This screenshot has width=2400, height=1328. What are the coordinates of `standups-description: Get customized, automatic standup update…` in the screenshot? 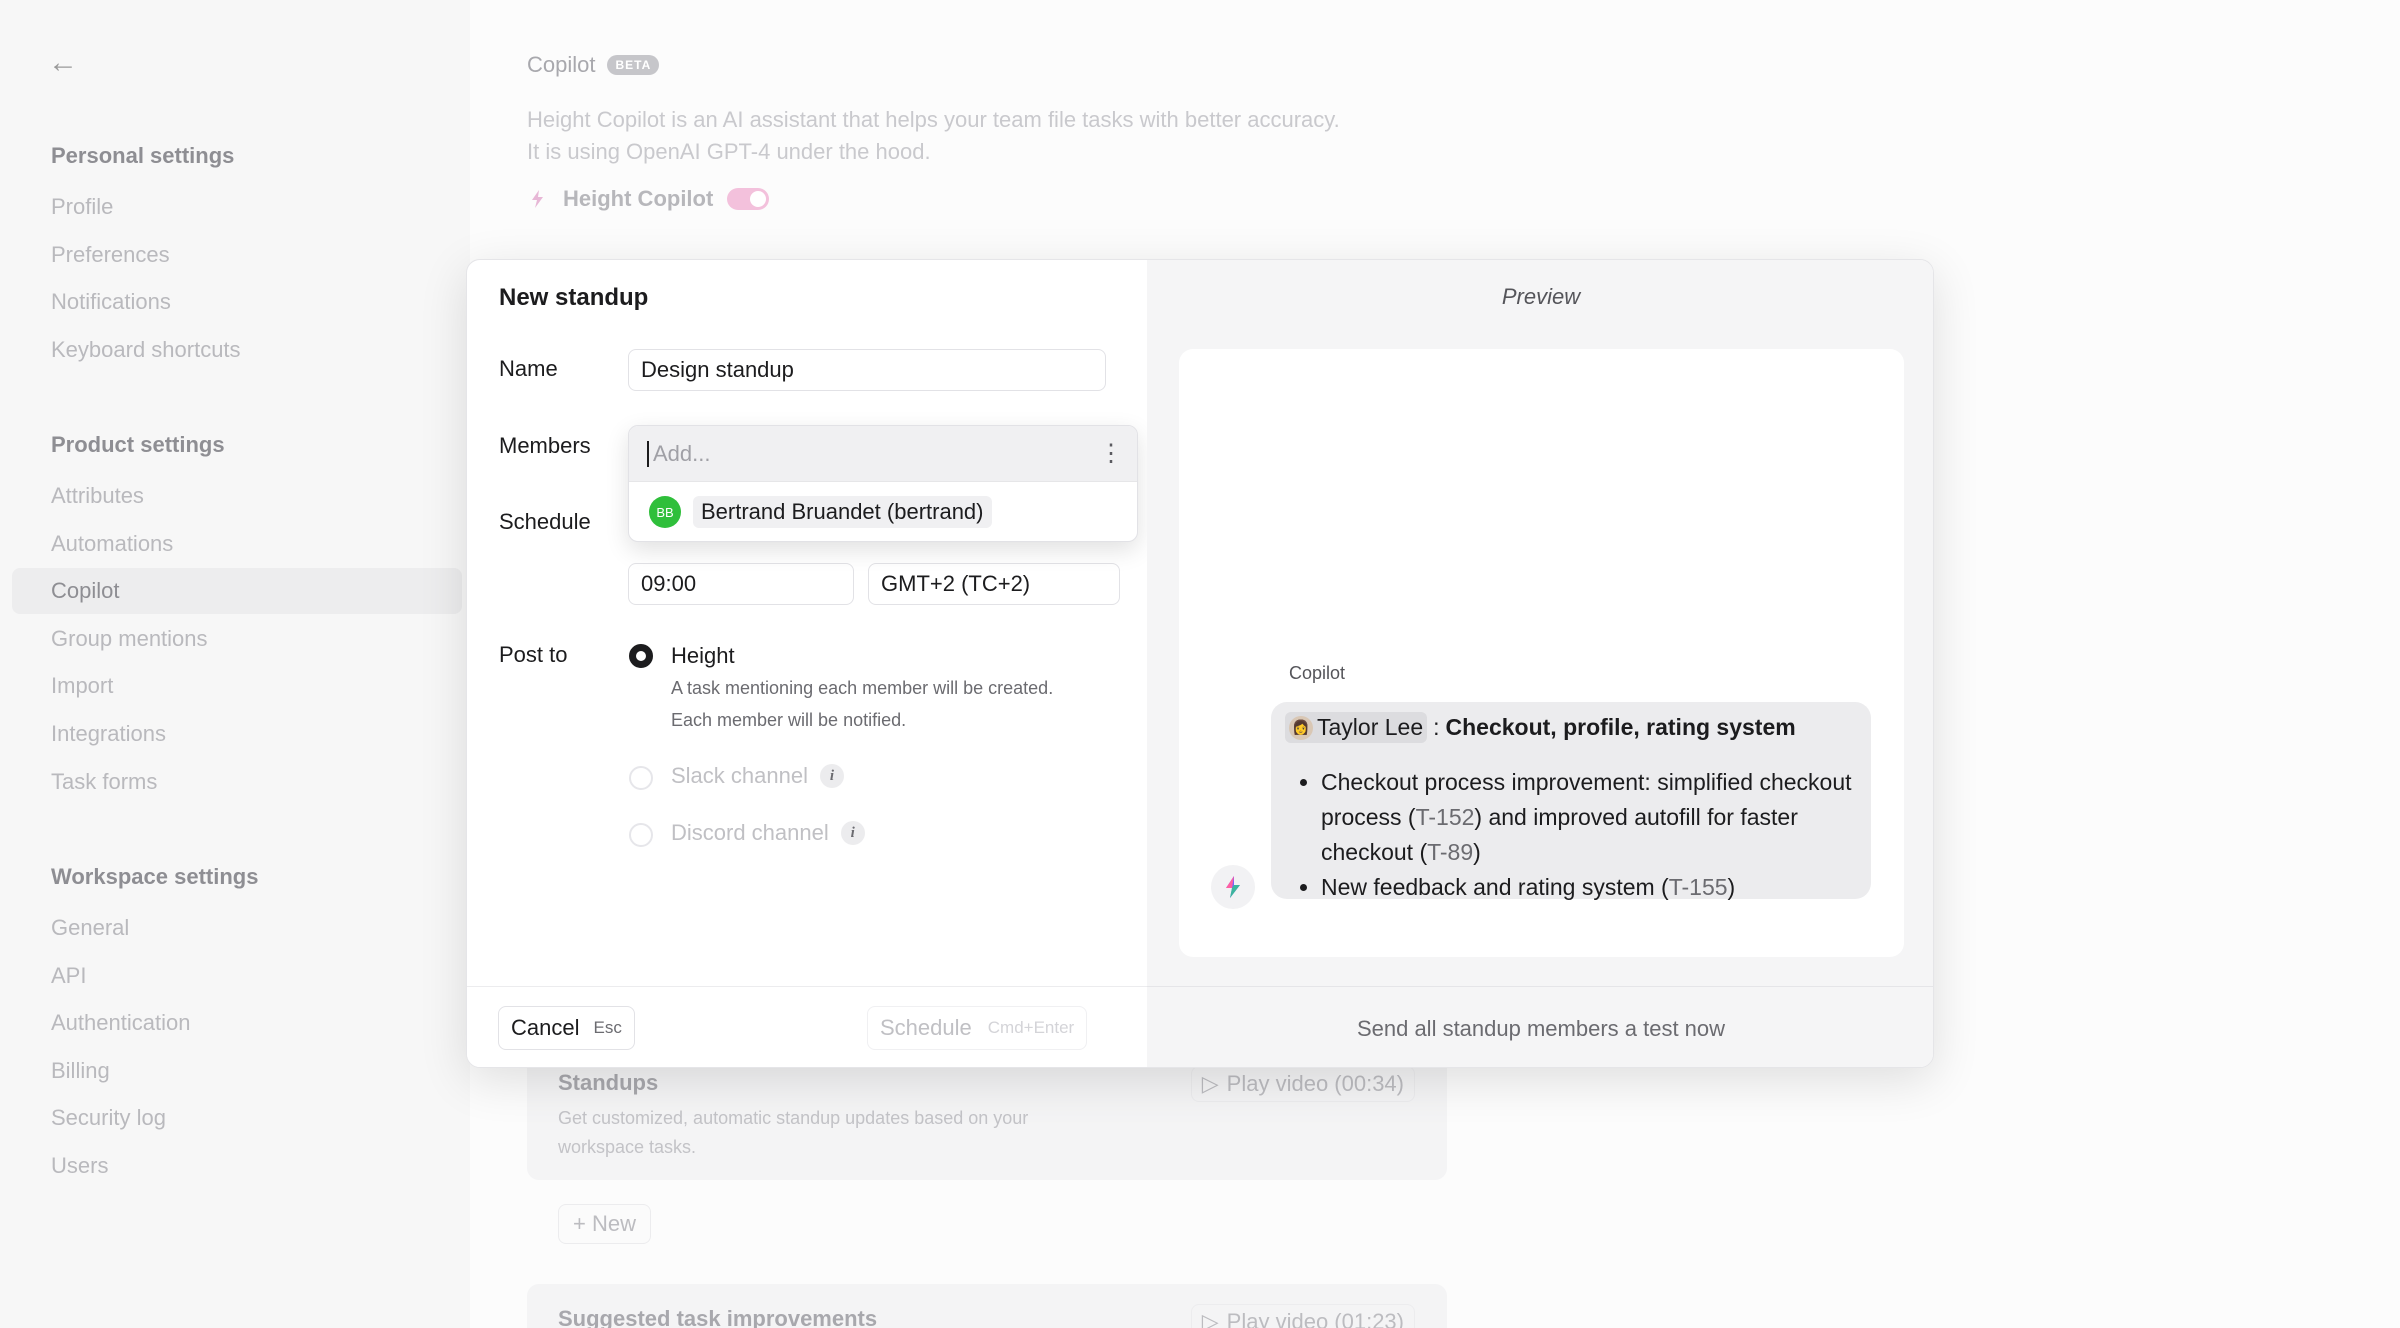 It's located at (793, 1132).